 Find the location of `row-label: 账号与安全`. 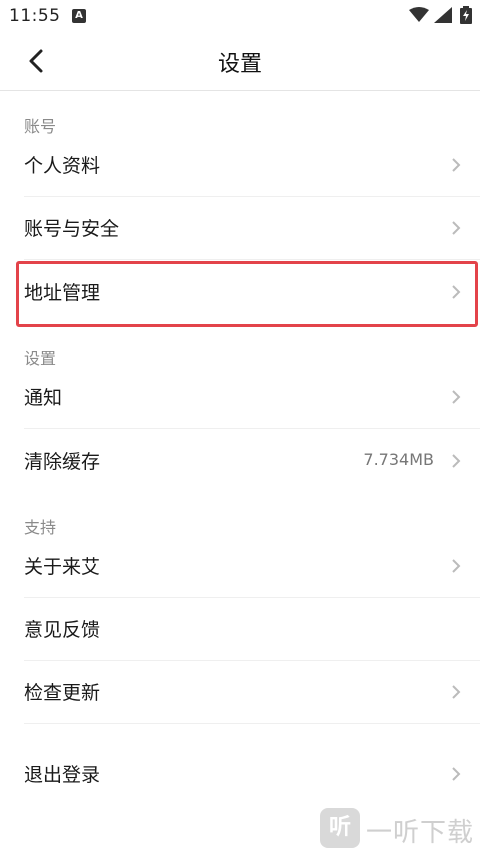

row-label: 账号与安全 is located at coordinates (72, 229).